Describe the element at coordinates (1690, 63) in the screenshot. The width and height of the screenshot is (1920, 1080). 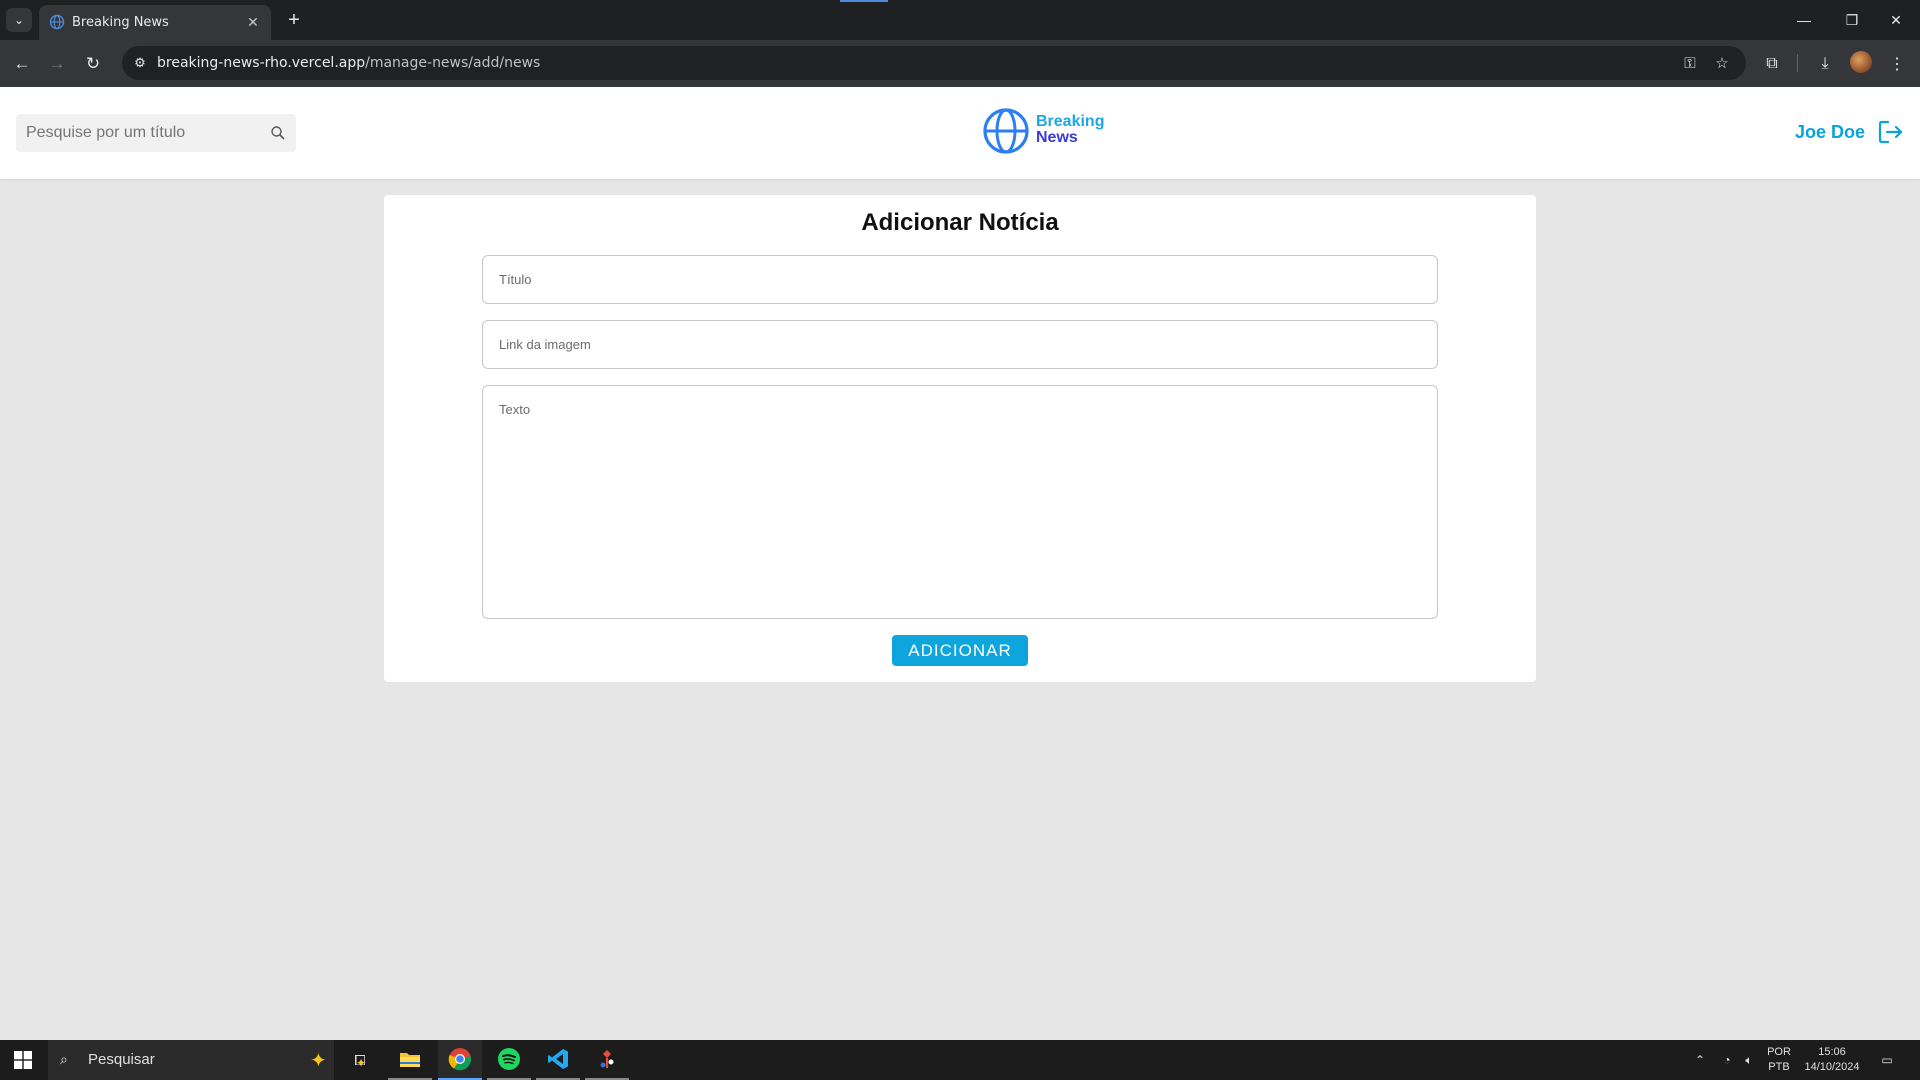
I see `password-key-icon: ⚿` at that location.